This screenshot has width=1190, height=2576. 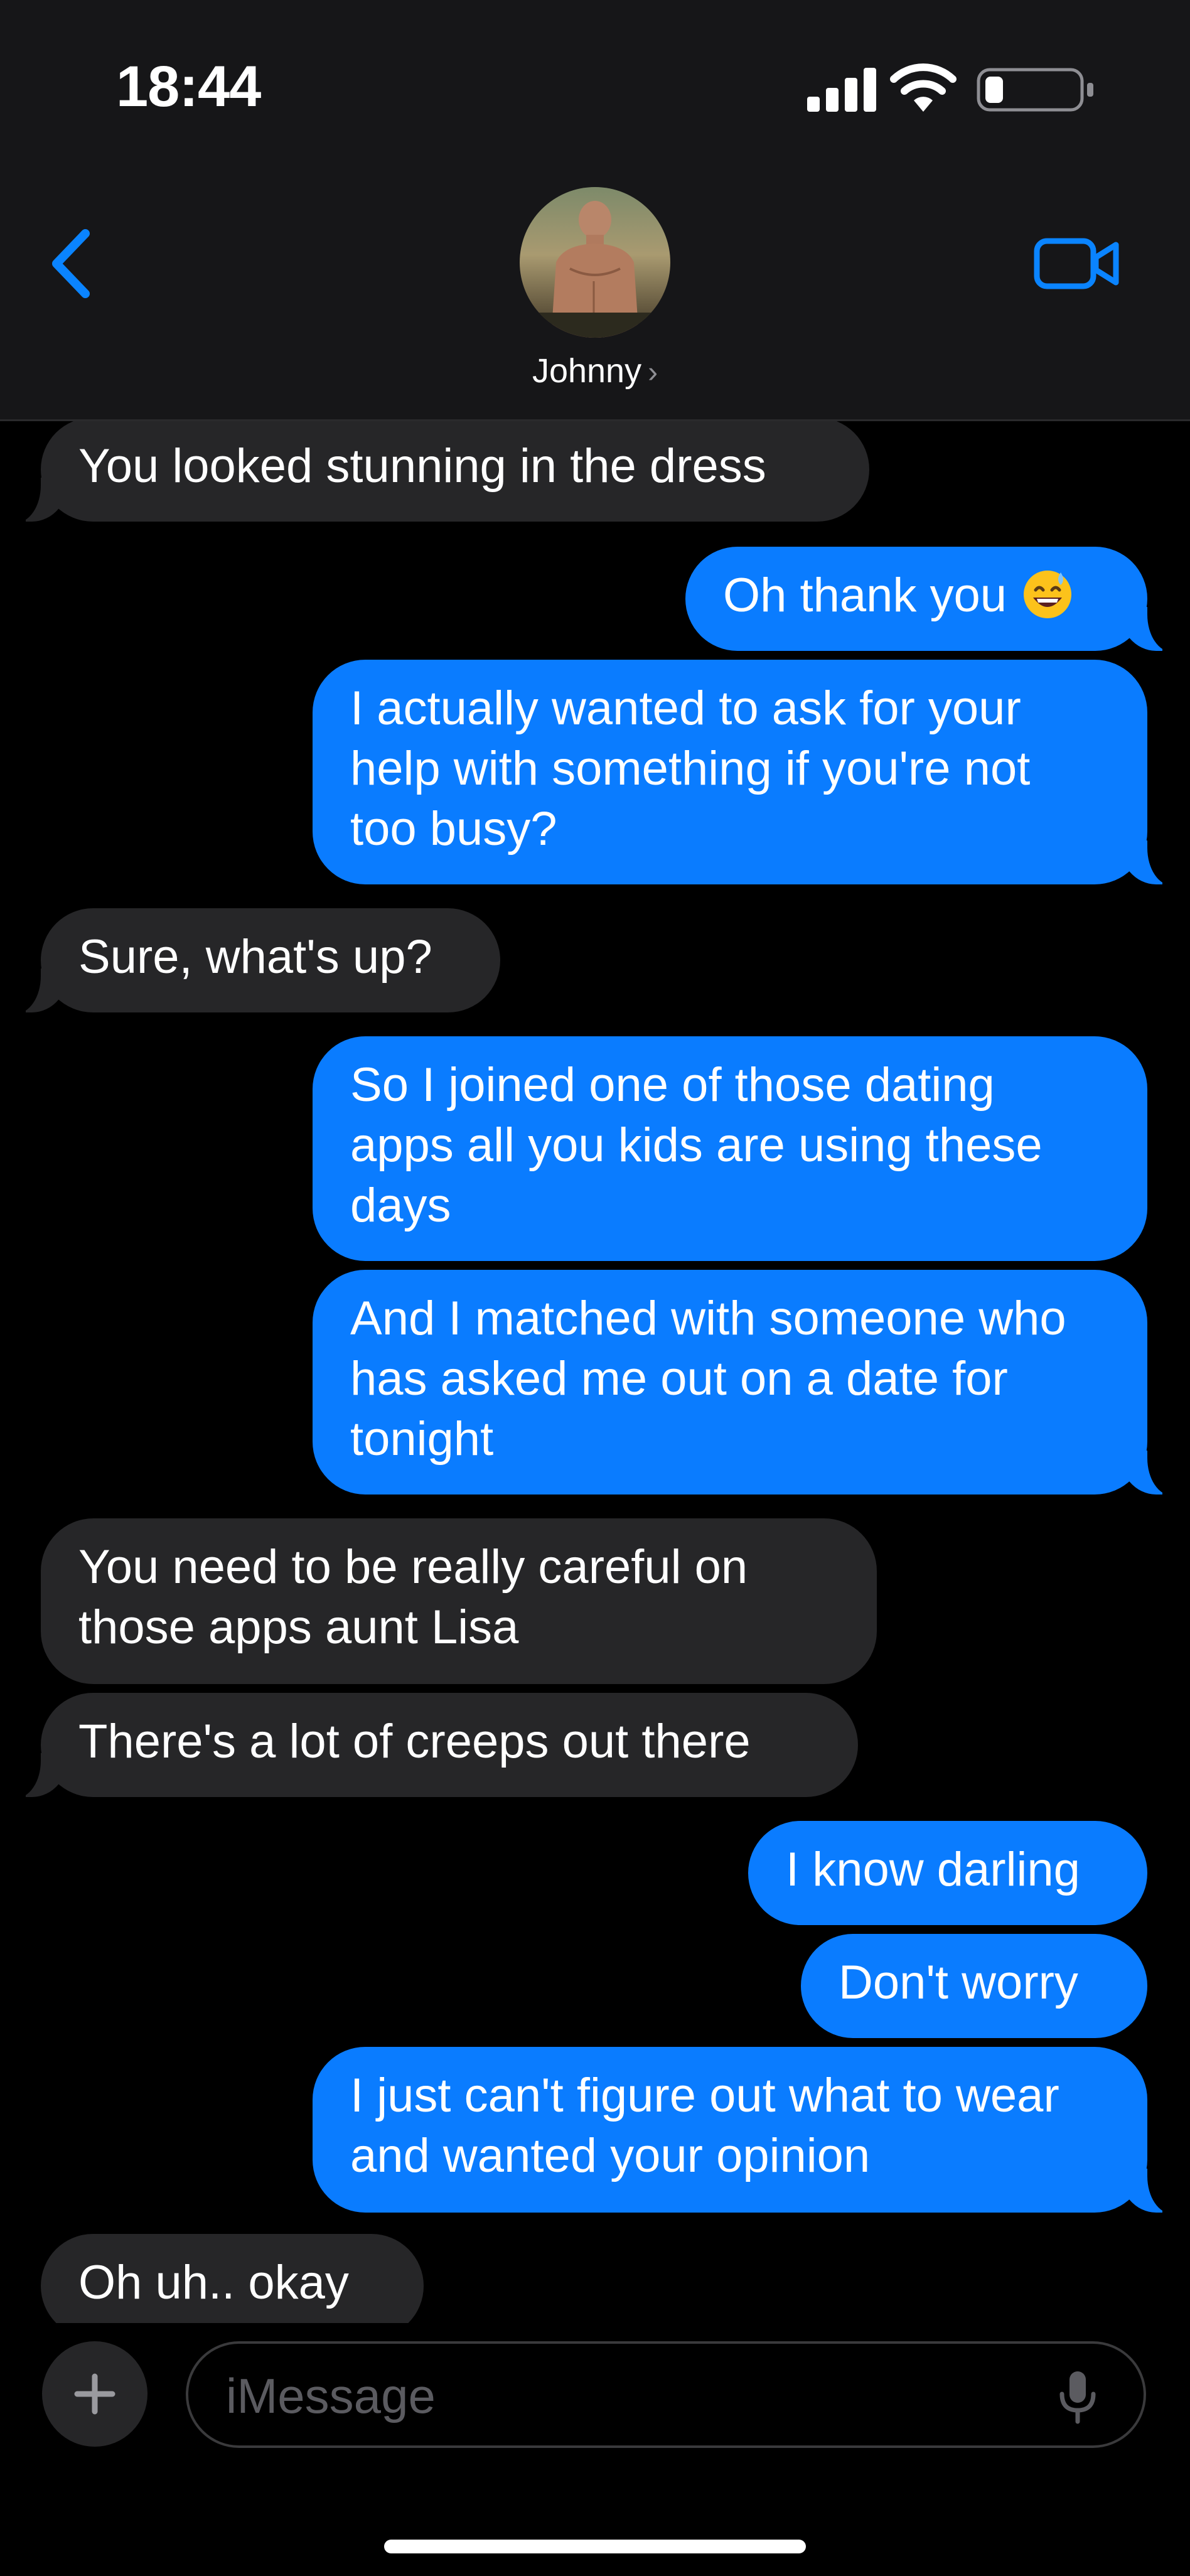 I want to click on incoming-message: There's a lot of creeps out there, so click(x=435, y=1745).